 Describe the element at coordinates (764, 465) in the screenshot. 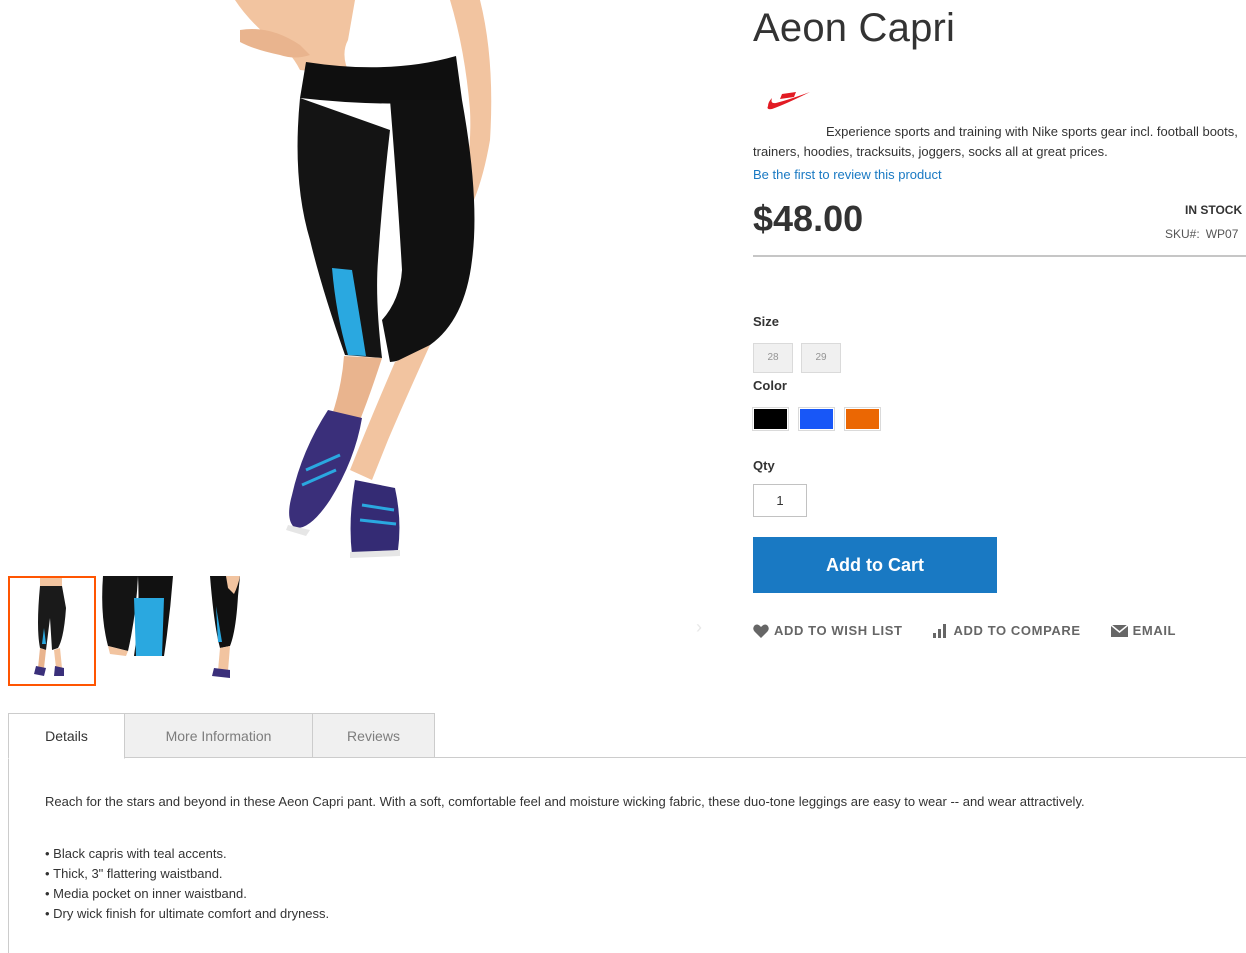

I see `qty-label: Qty` at that location.